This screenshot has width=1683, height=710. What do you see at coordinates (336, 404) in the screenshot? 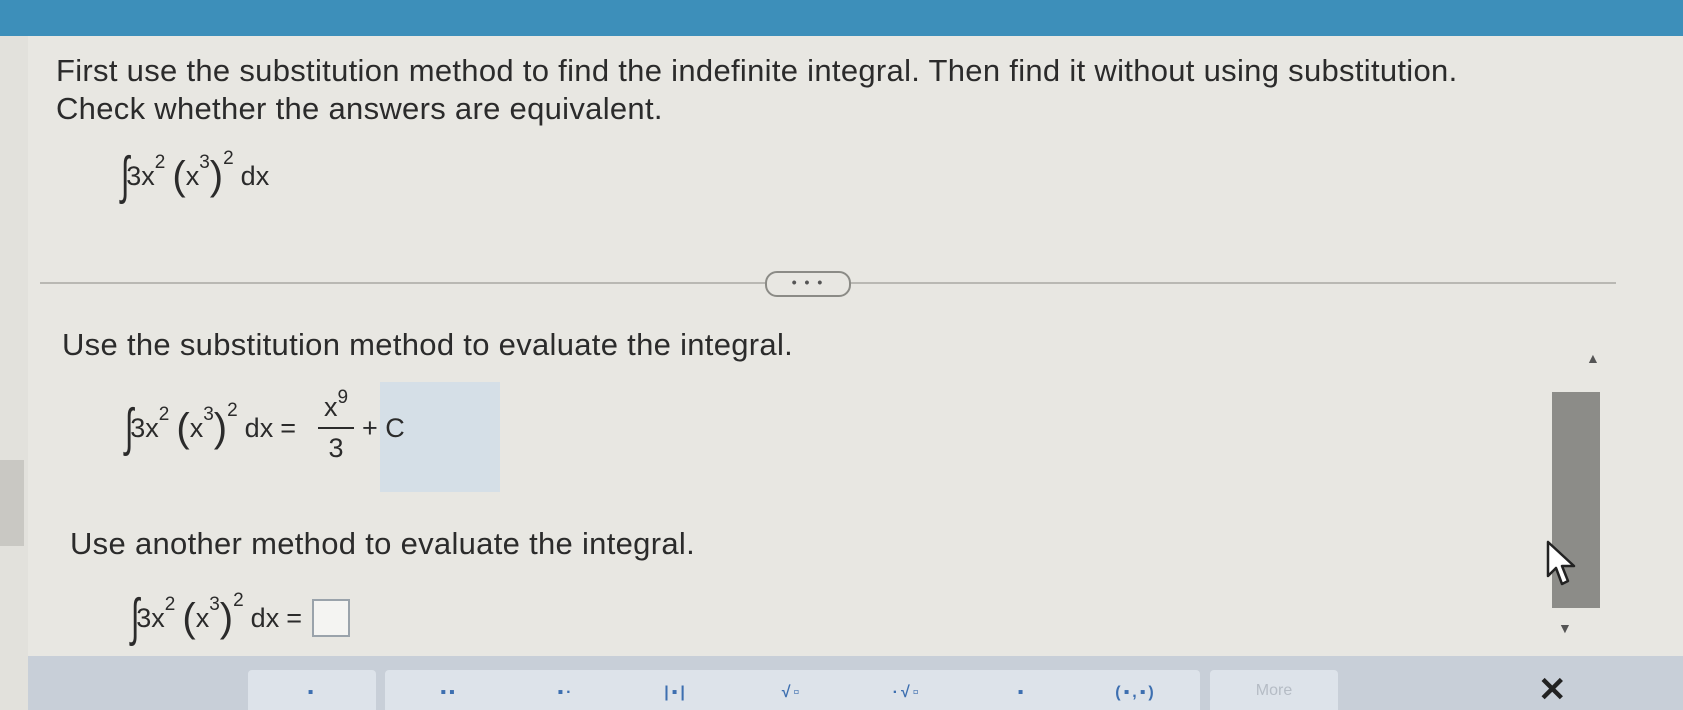
I see `answer-numerator: x9` at bounding box center [336, 404].